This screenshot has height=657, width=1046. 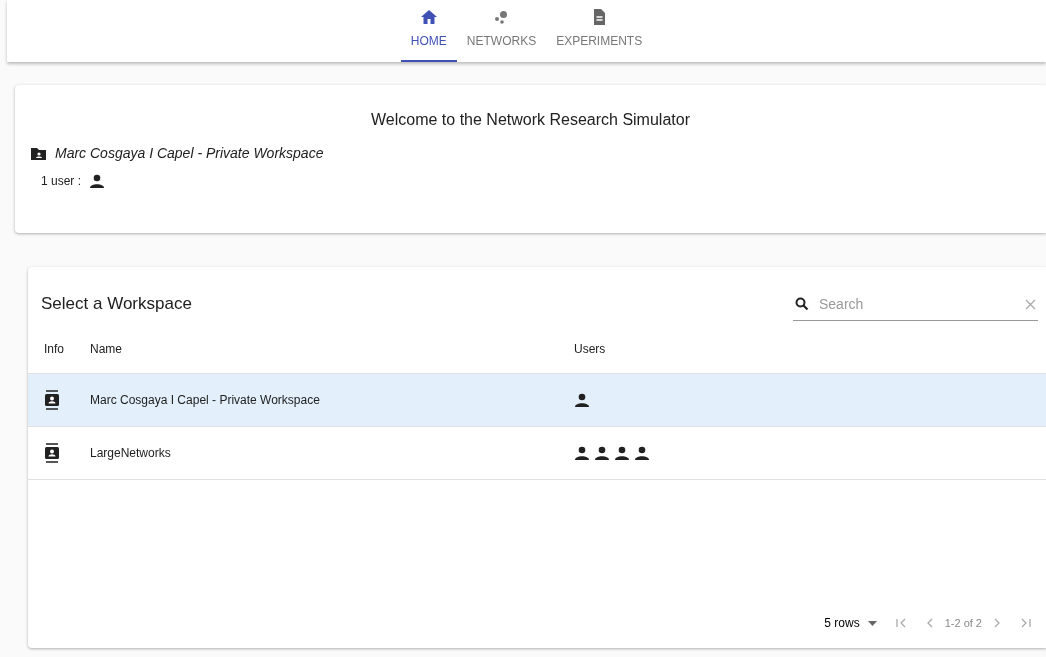 I want to click on last-page-icon, so click(x=1026, y=623).